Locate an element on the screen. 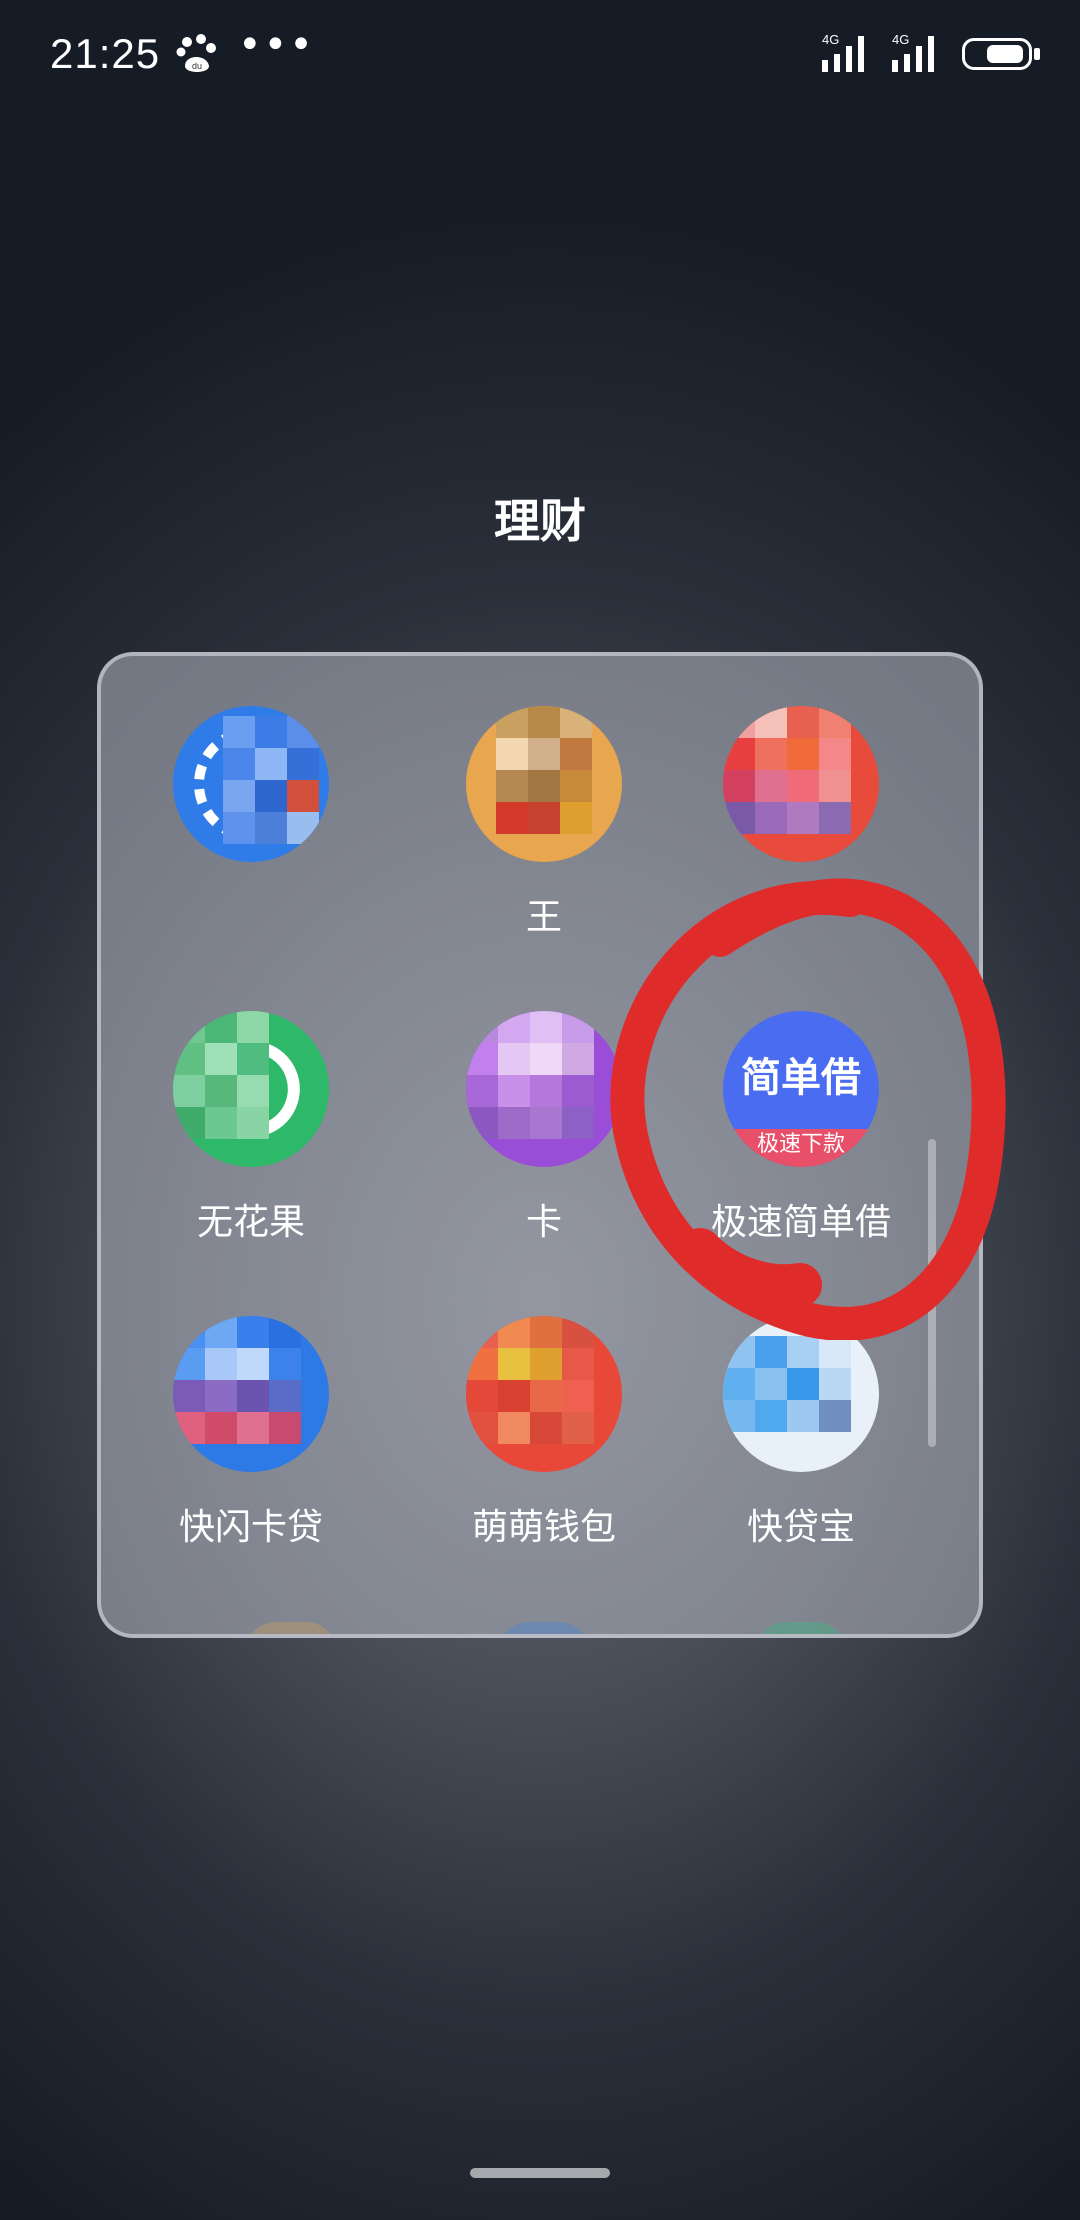  app-label: 快贷宝 is located at coordinates (800, 1527).